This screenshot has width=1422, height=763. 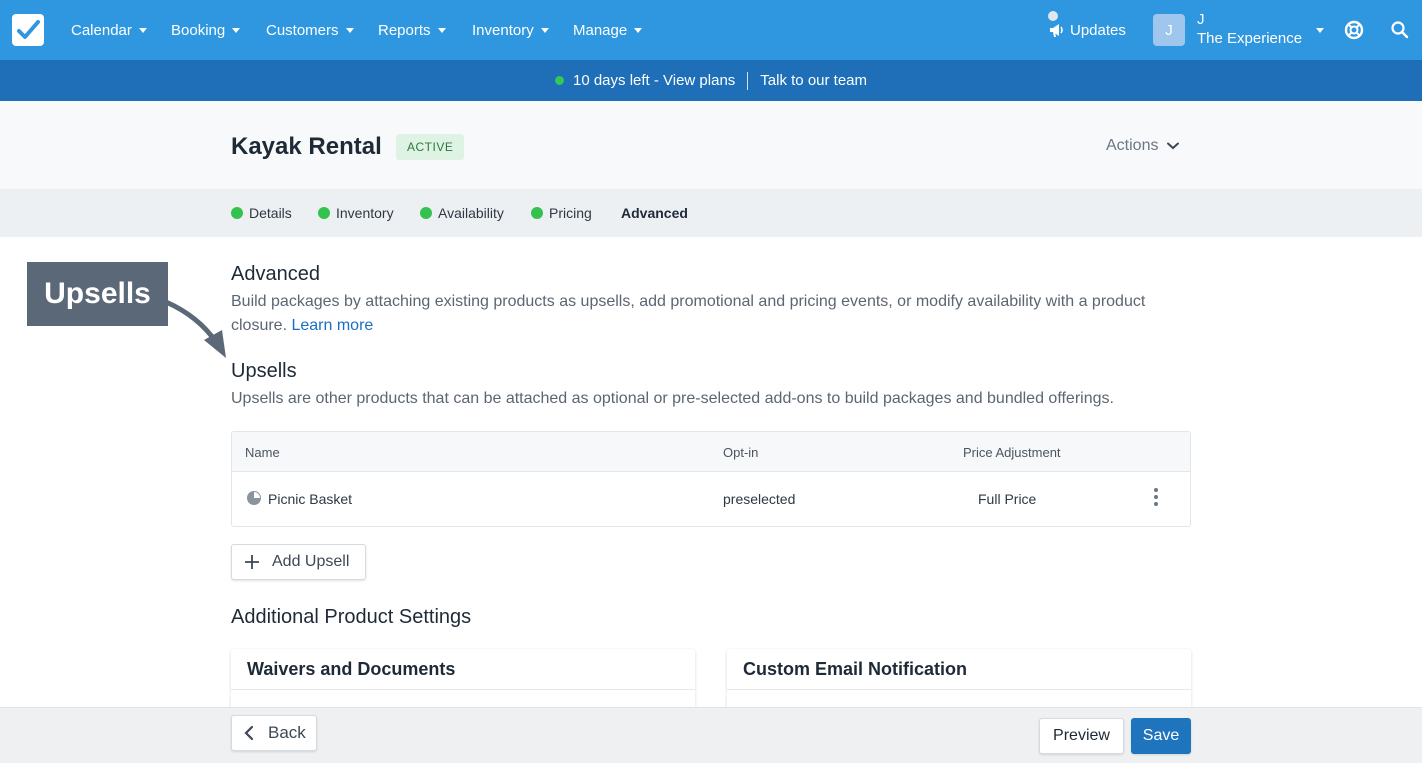 I want to click on company-name: The Experience, so click(x=1250, y=38).